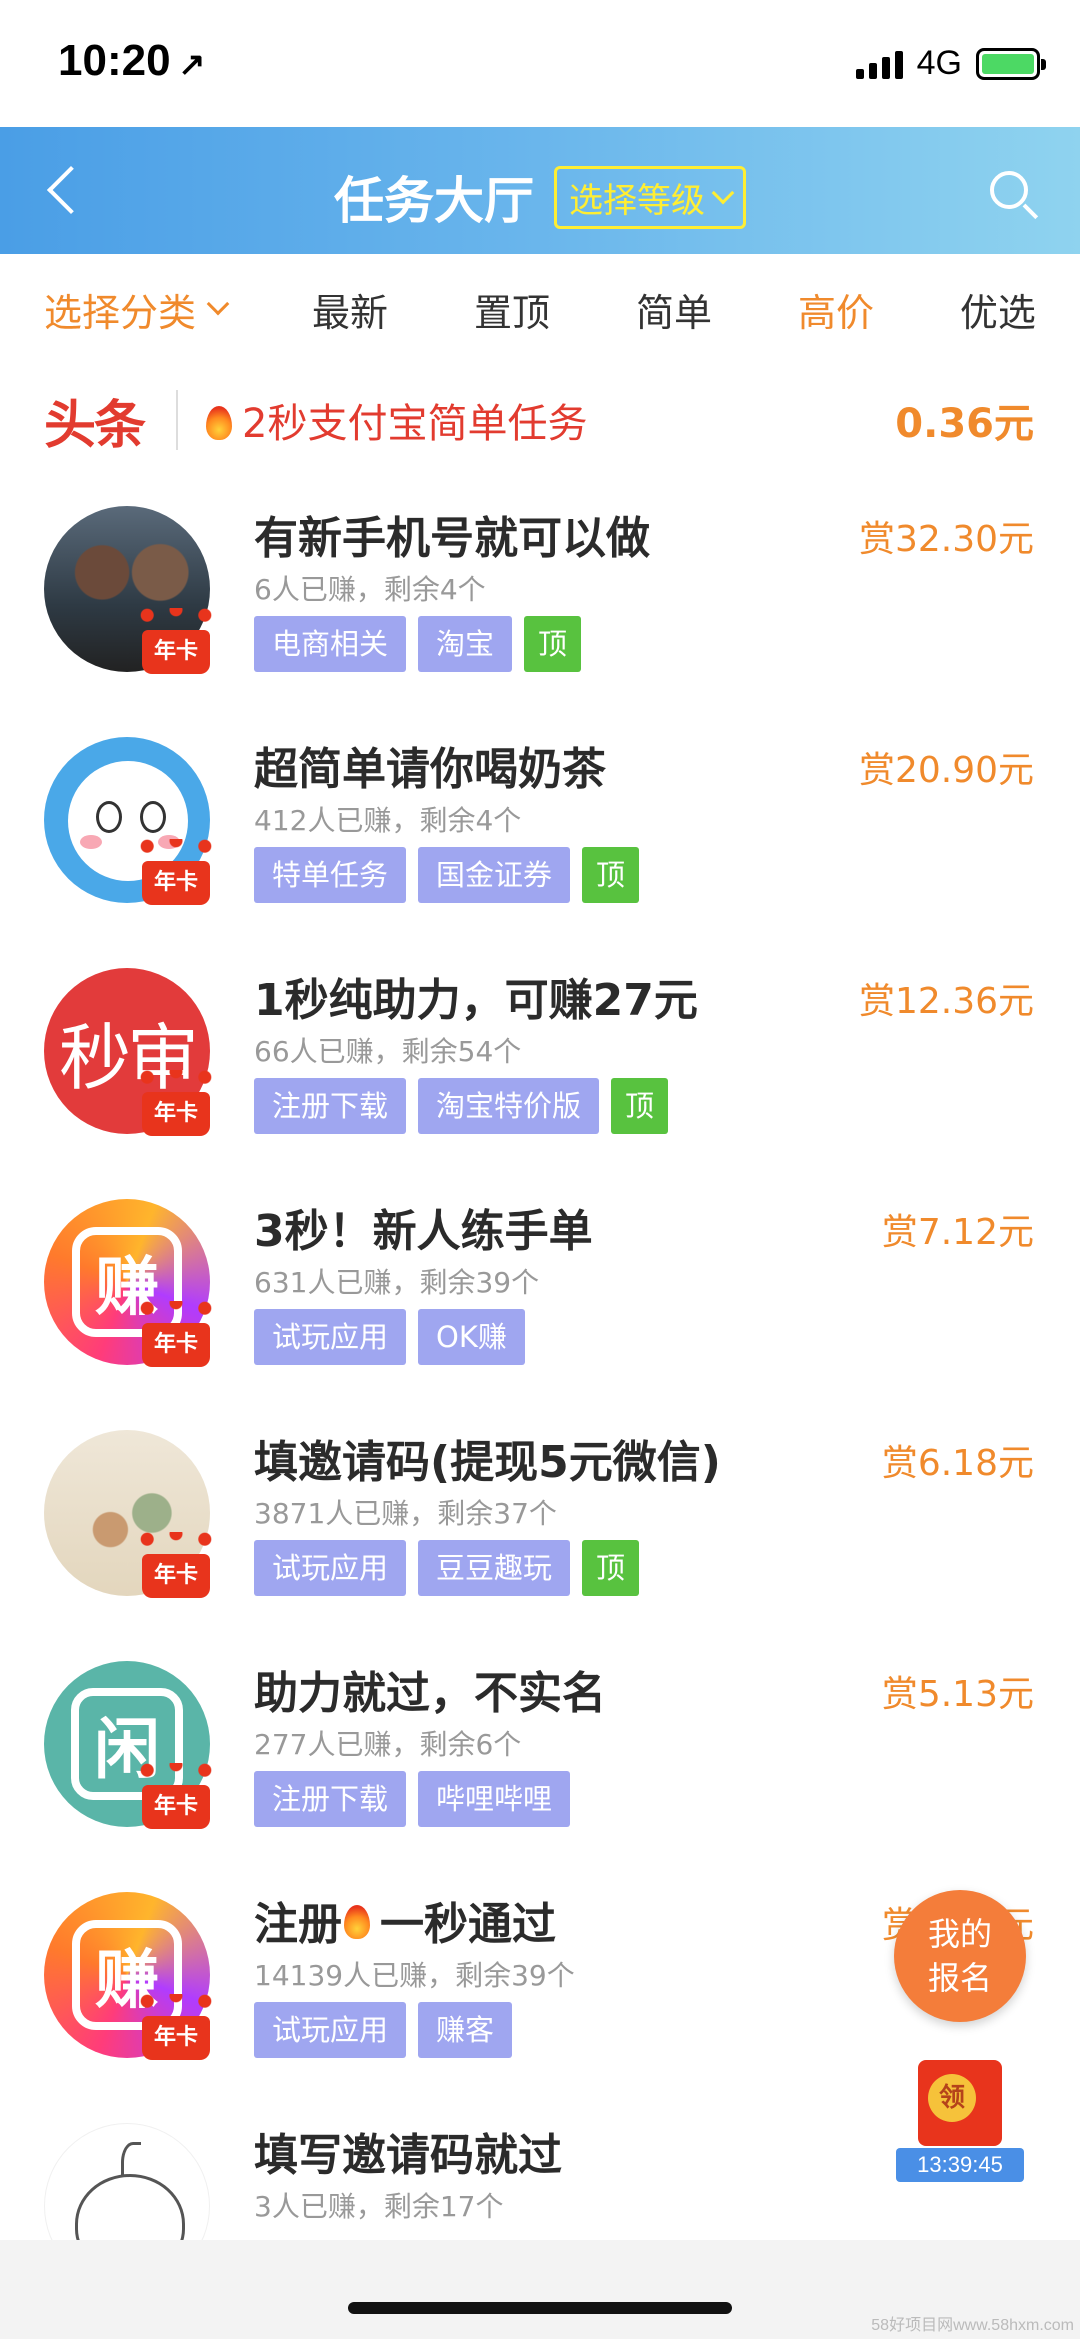  Describe the element at coordinates (879, 64) in the screenshot. I see `signal-icon` at that location.